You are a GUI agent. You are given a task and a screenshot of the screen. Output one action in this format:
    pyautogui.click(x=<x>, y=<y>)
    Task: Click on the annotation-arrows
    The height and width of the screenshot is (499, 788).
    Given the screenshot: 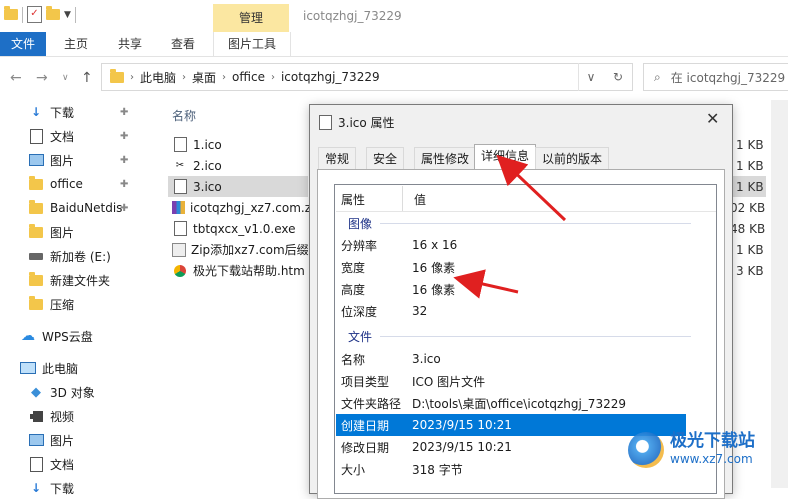 What is the action you would take?
    pyautogui.click(x=510, y=226)
    